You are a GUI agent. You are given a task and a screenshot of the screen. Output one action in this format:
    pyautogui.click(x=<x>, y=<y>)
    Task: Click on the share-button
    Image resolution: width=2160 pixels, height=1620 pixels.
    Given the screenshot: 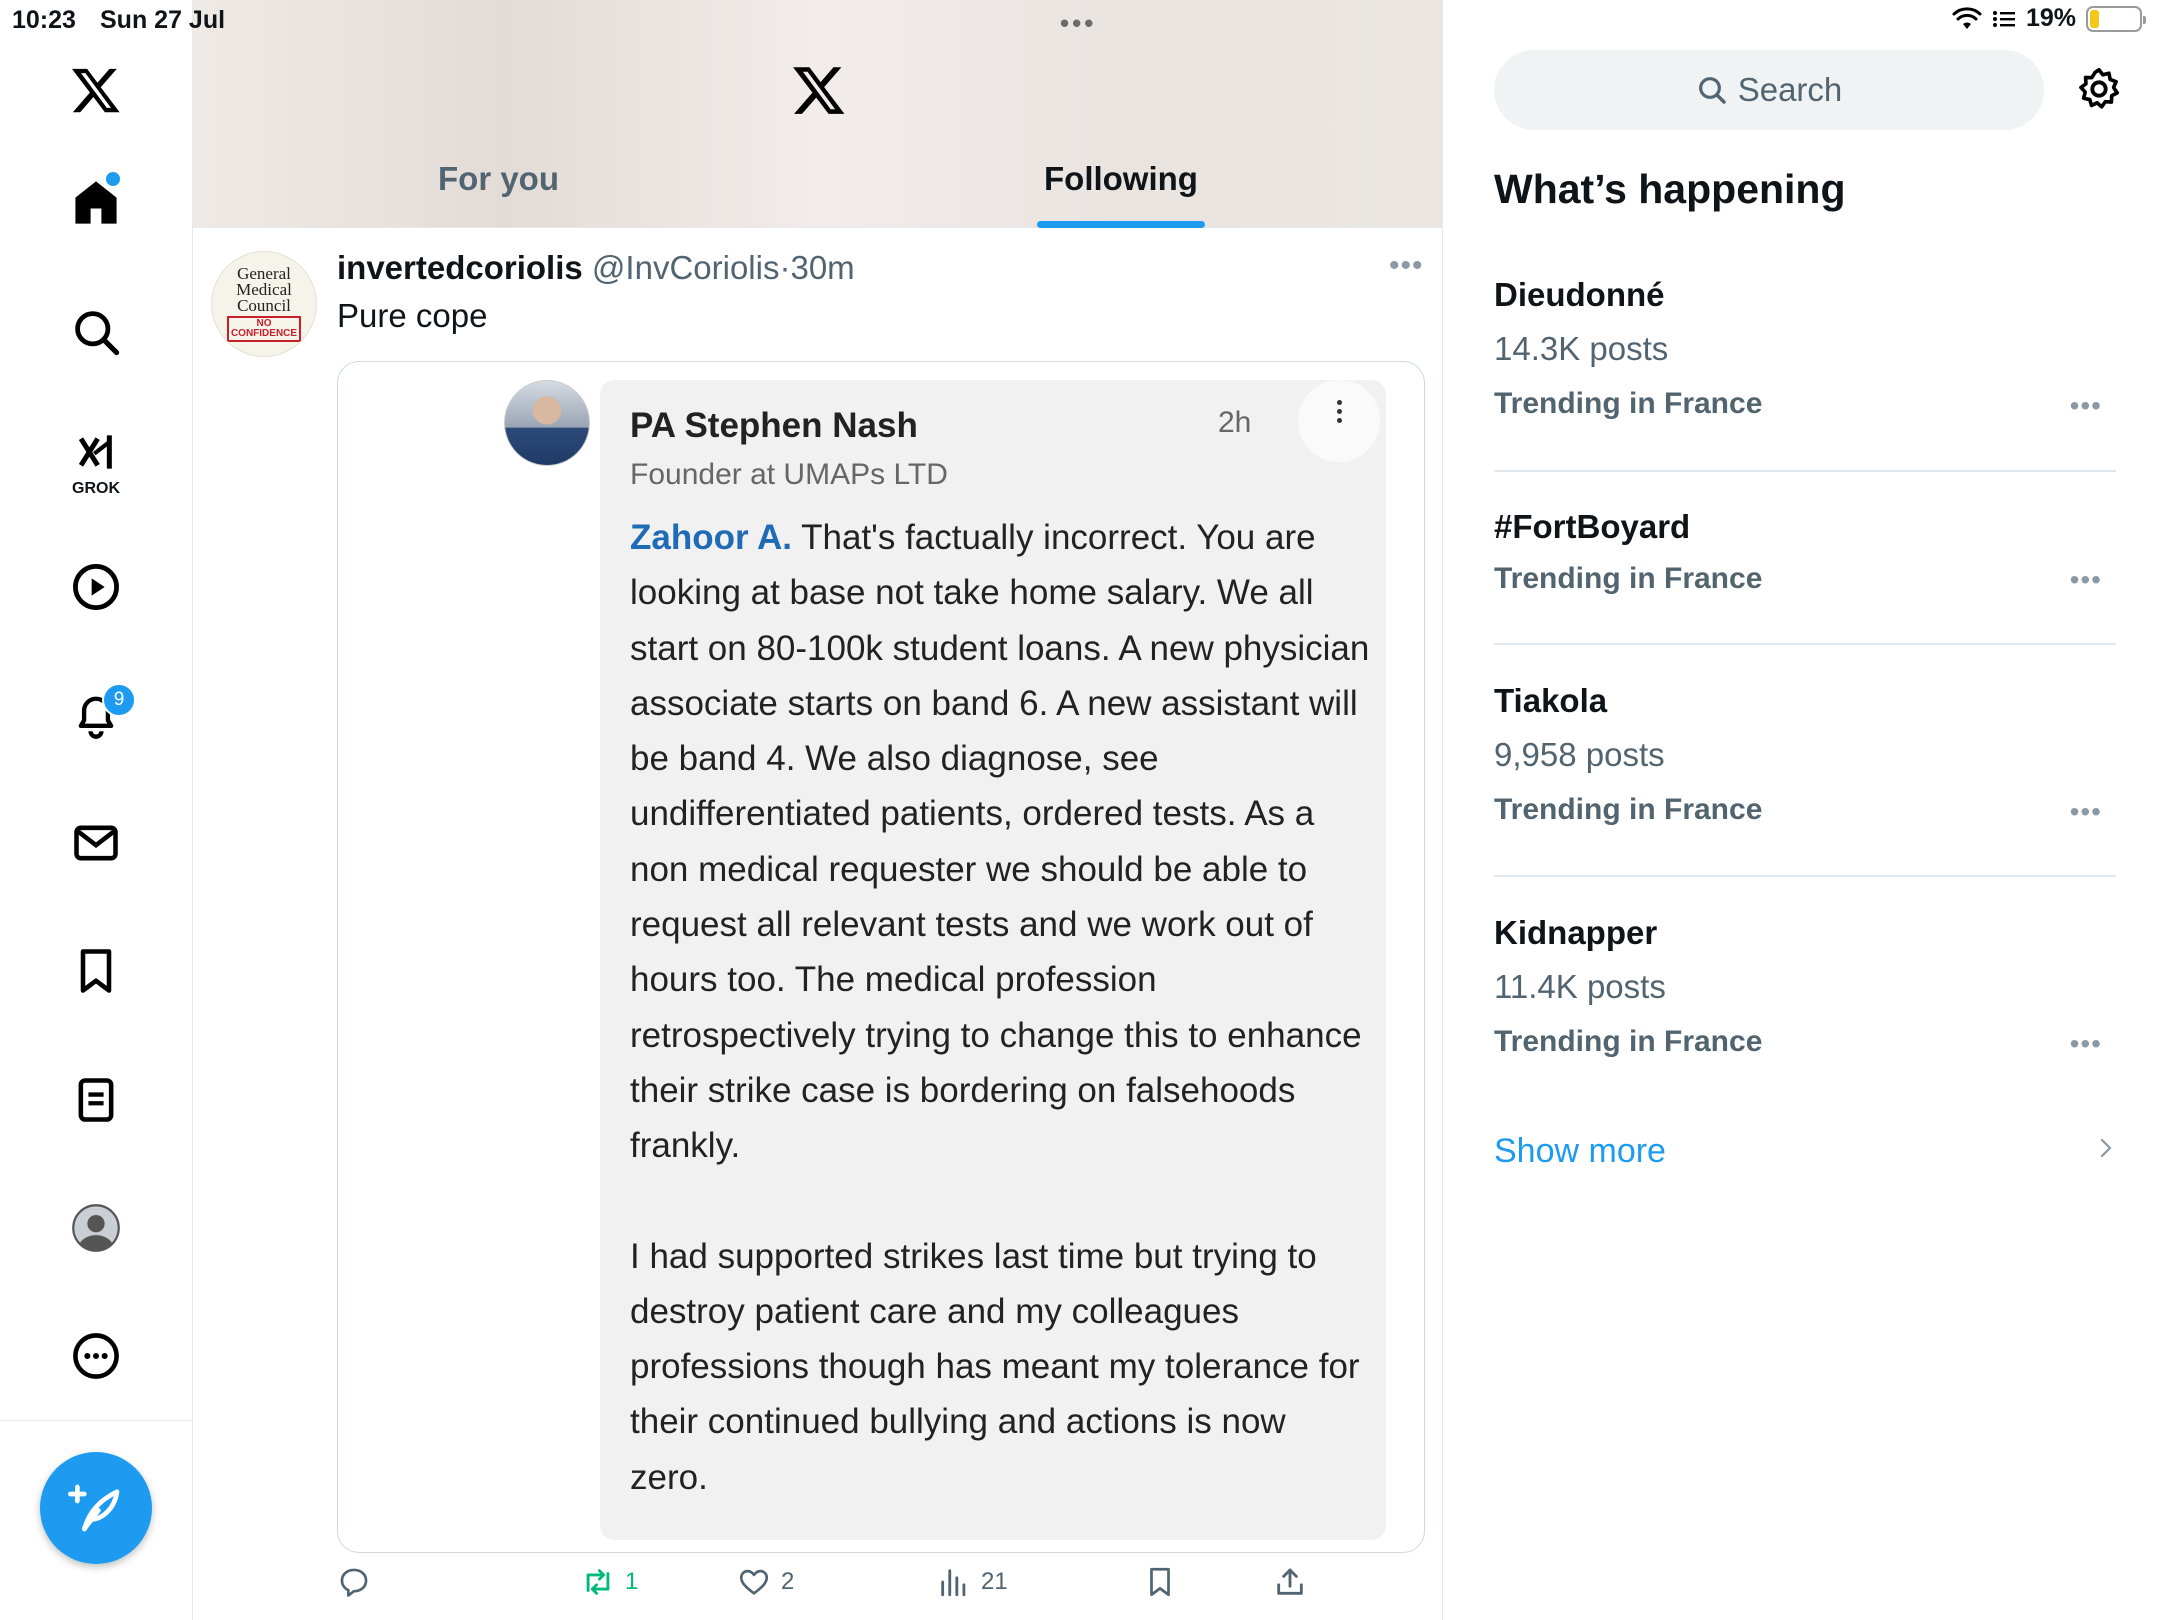 What is the action you would take?
    pyautogui.click(x=1290, y=1582)
    